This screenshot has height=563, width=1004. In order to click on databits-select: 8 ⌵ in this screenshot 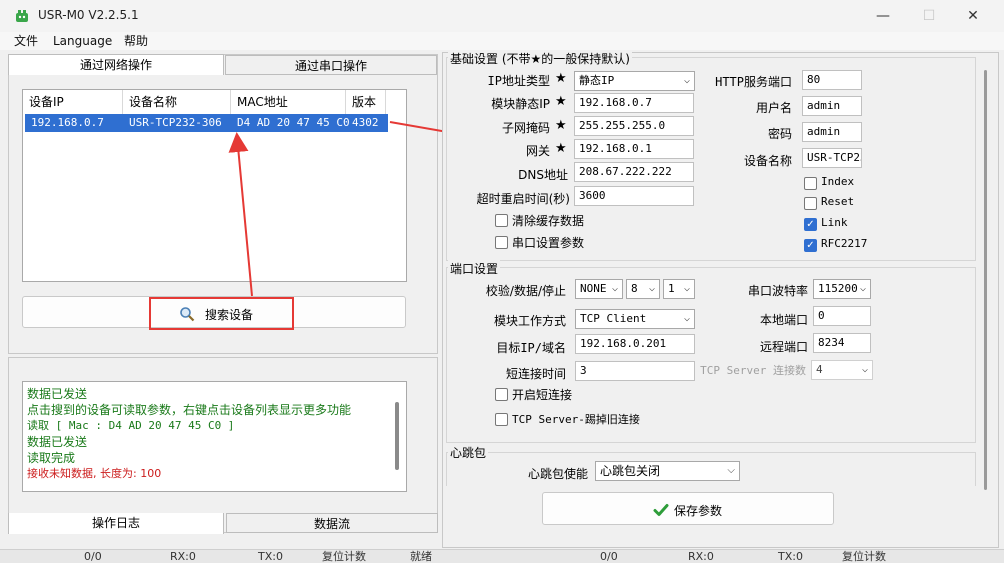, I will do `click(643, 289)`.